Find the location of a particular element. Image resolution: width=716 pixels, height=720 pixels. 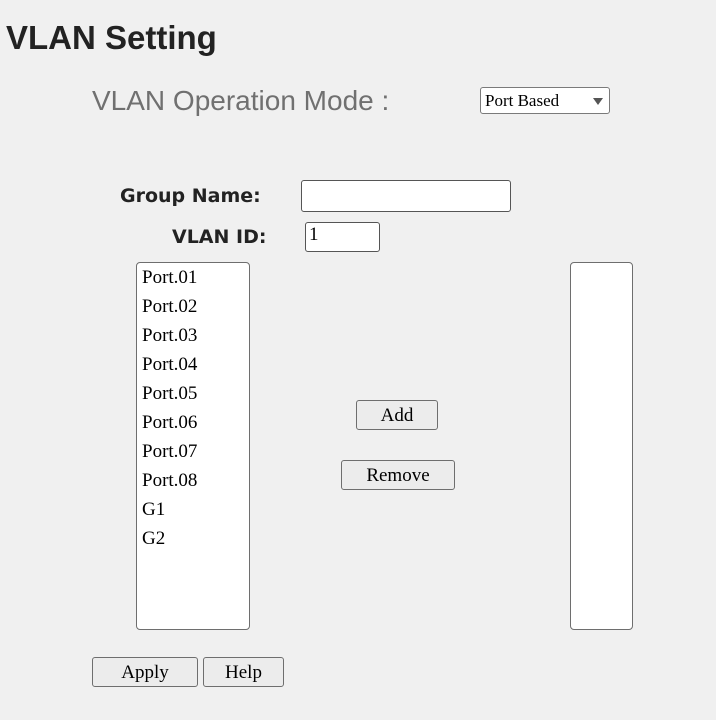

add-button: Add is located at coordinates (397, 415).